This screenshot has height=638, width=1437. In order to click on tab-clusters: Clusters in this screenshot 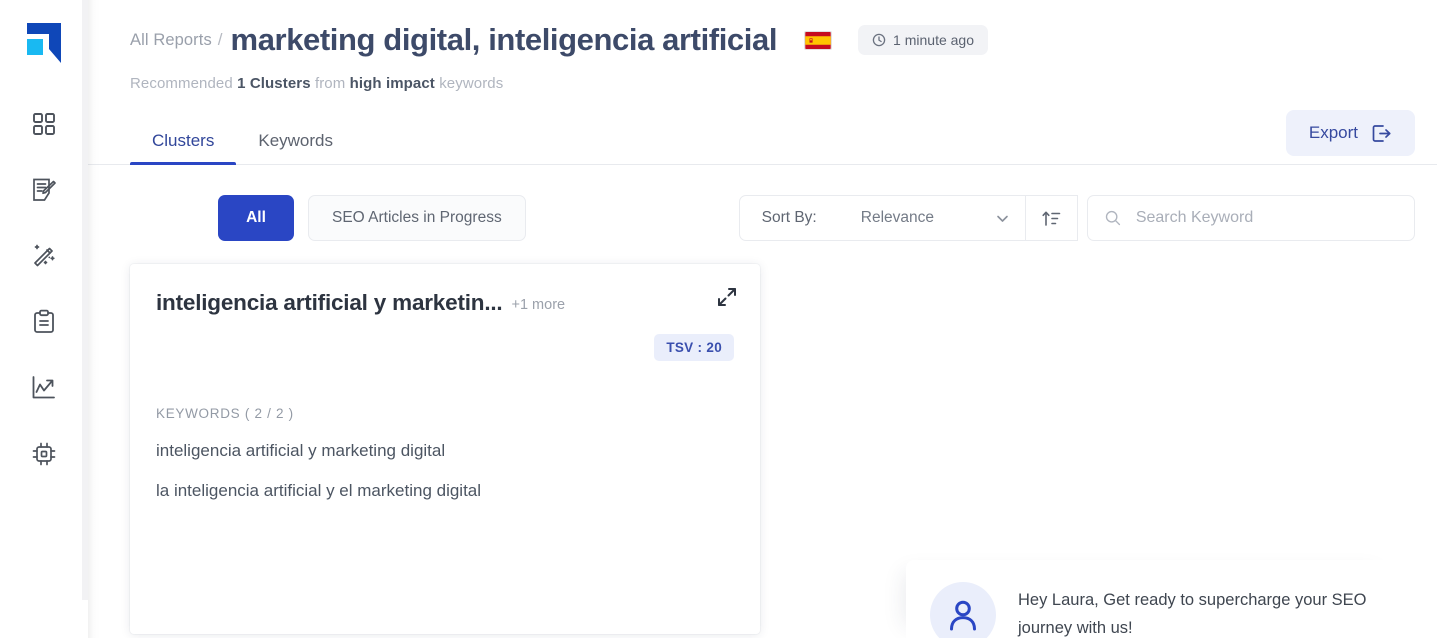, I will do `click(183, 148)`.